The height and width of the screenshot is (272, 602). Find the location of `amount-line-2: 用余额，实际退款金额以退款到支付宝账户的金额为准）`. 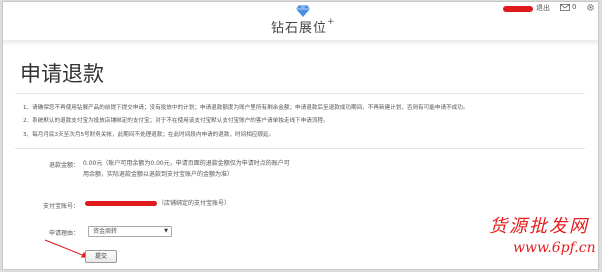

amount-line-2: 用余额，实际退款金额以退款到支付宝账户的金额为准） is located at coordinates (158, 174).